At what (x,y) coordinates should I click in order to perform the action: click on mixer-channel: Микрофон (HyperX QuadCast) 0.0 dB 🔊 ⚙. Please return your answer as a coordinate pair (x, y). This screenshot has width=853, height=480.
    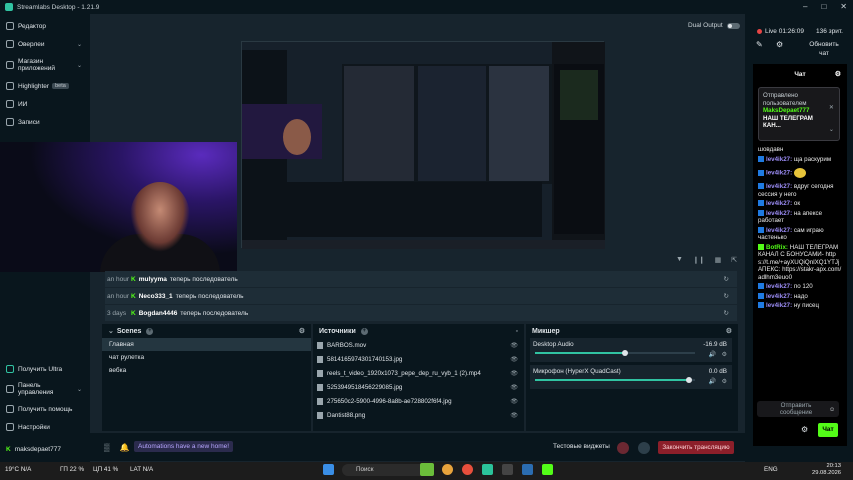
    Looking at the image, I should click on (631, 377).